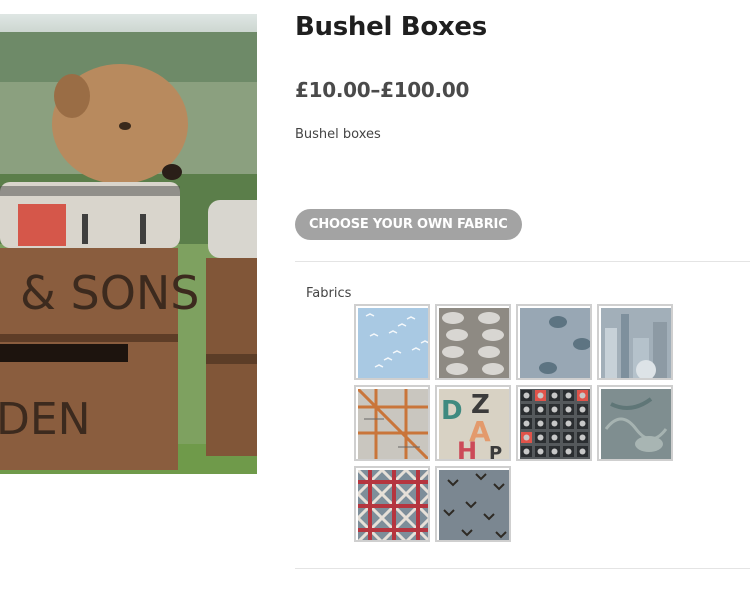 The height and width of the screenshot is (597, 750). I want to click on fabric-swatch-tube-map, so click(392, 423).